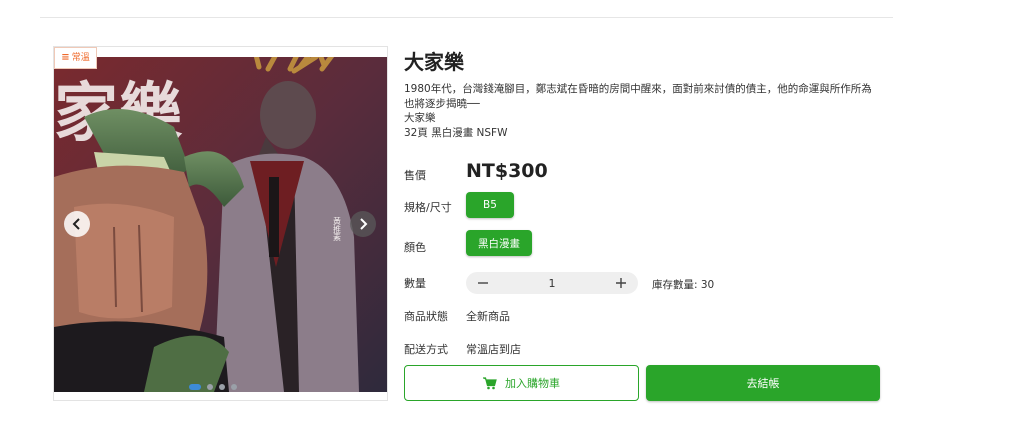 The image size is (1024, 423). Describe the element at coordinates (426, 349) in the screenshot. I see `shipping-label: 配送方式` at that location.